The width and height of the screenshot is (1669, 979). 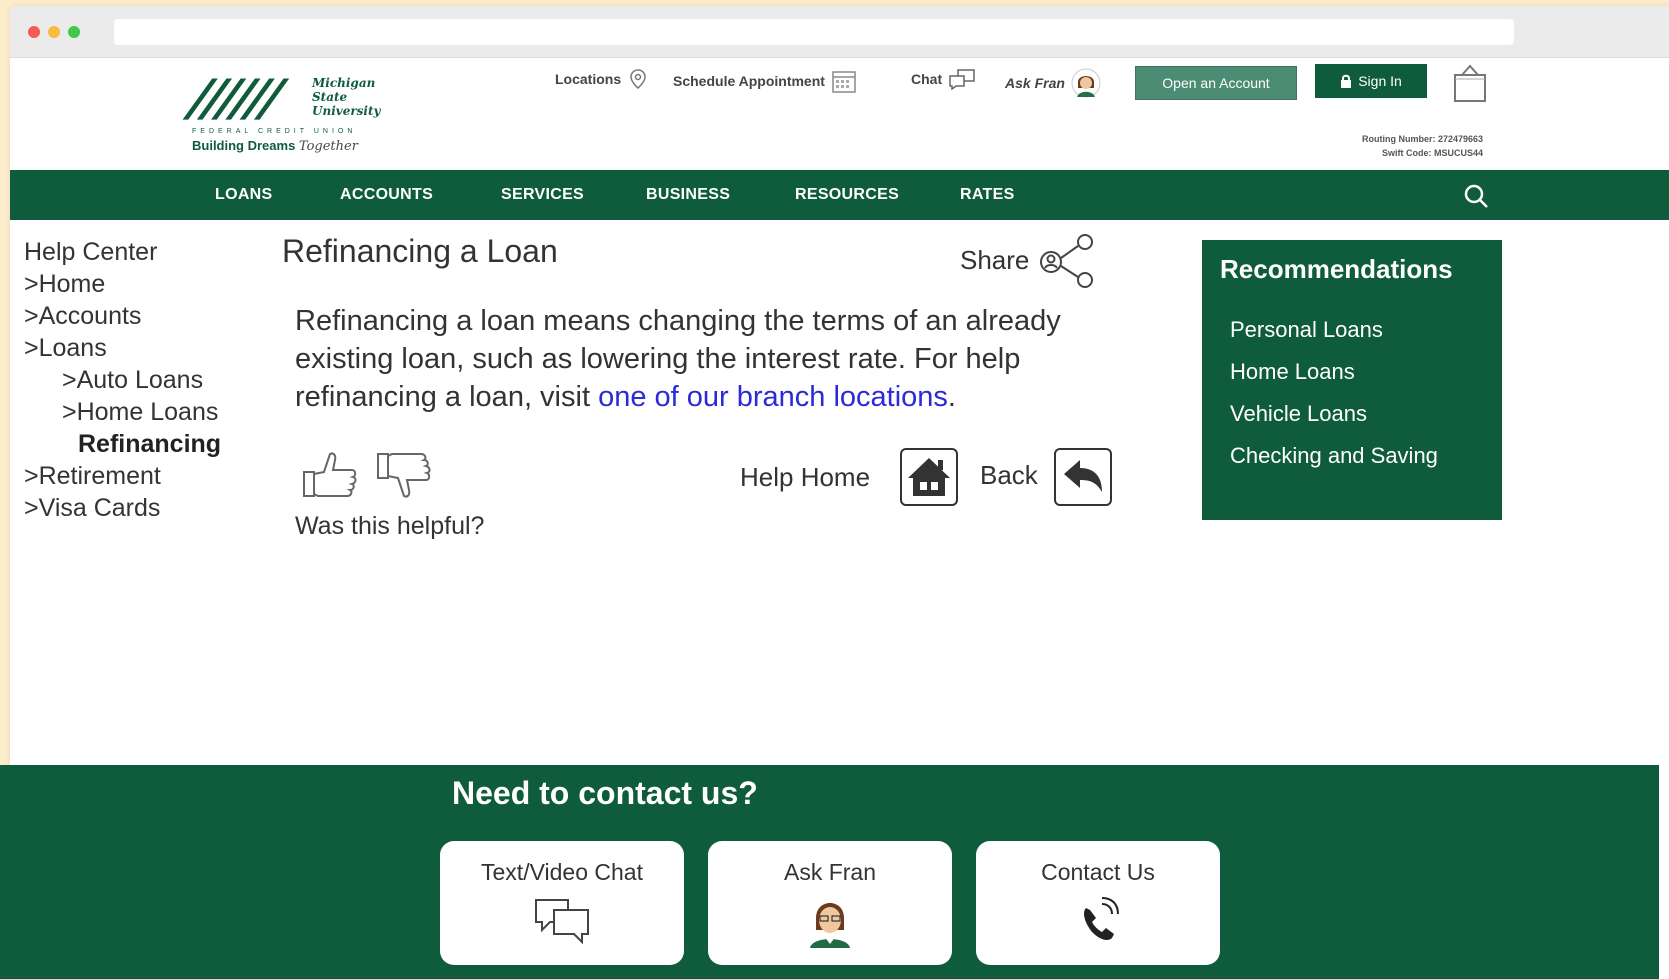 What do you see at coordinates (542, 195) in the screenshot?
I see `nav-services: SERVICES` at bounding box center [542, 195].